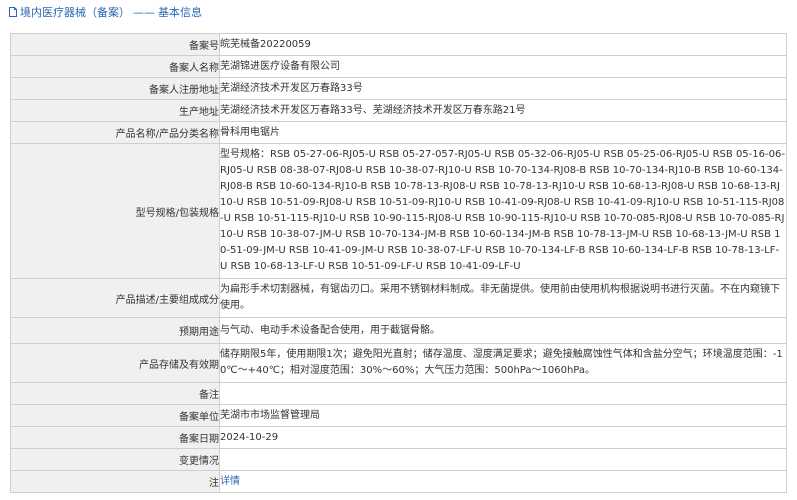 This screenshot has width=797, height=500. I want to click on row-value: 2024-10-29, so click(503, 437).